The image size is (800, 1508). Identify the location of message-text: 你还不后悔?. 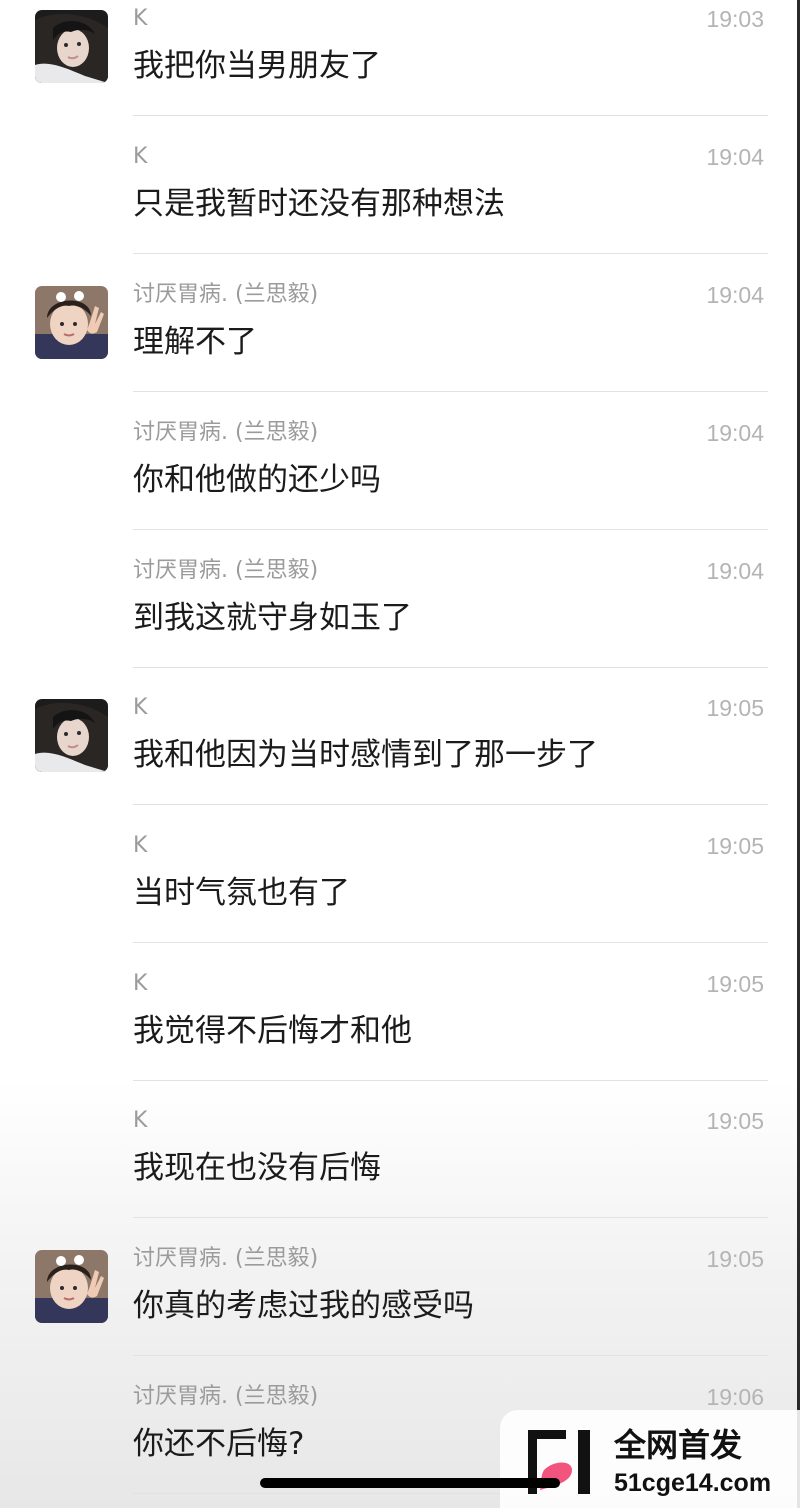
(218, 1444).